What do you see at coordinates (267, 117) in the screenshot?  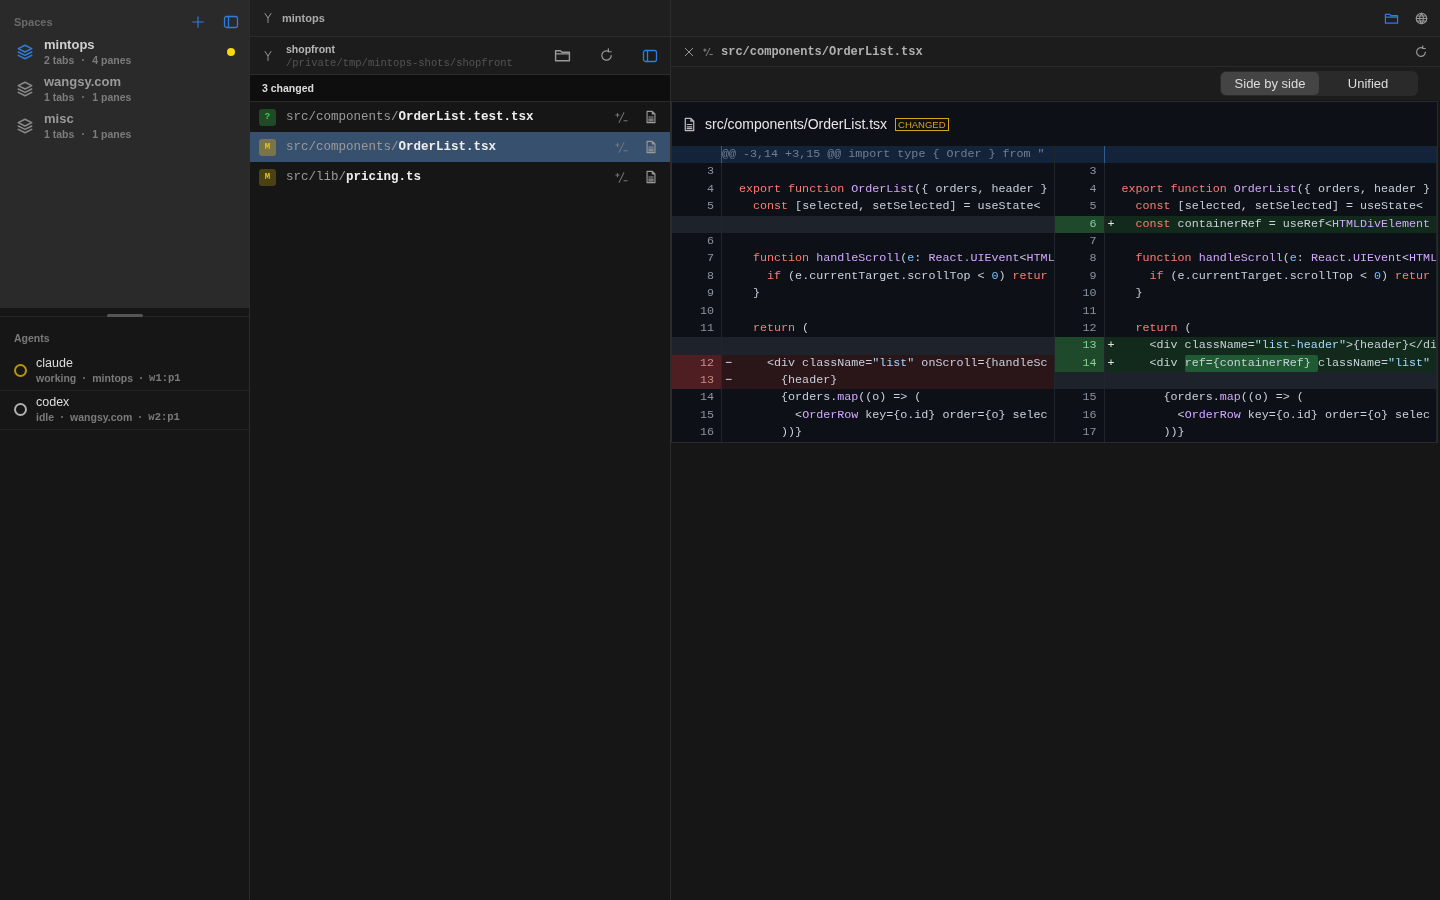 I see `status-badge: ?` at bounding box center [267, 117].